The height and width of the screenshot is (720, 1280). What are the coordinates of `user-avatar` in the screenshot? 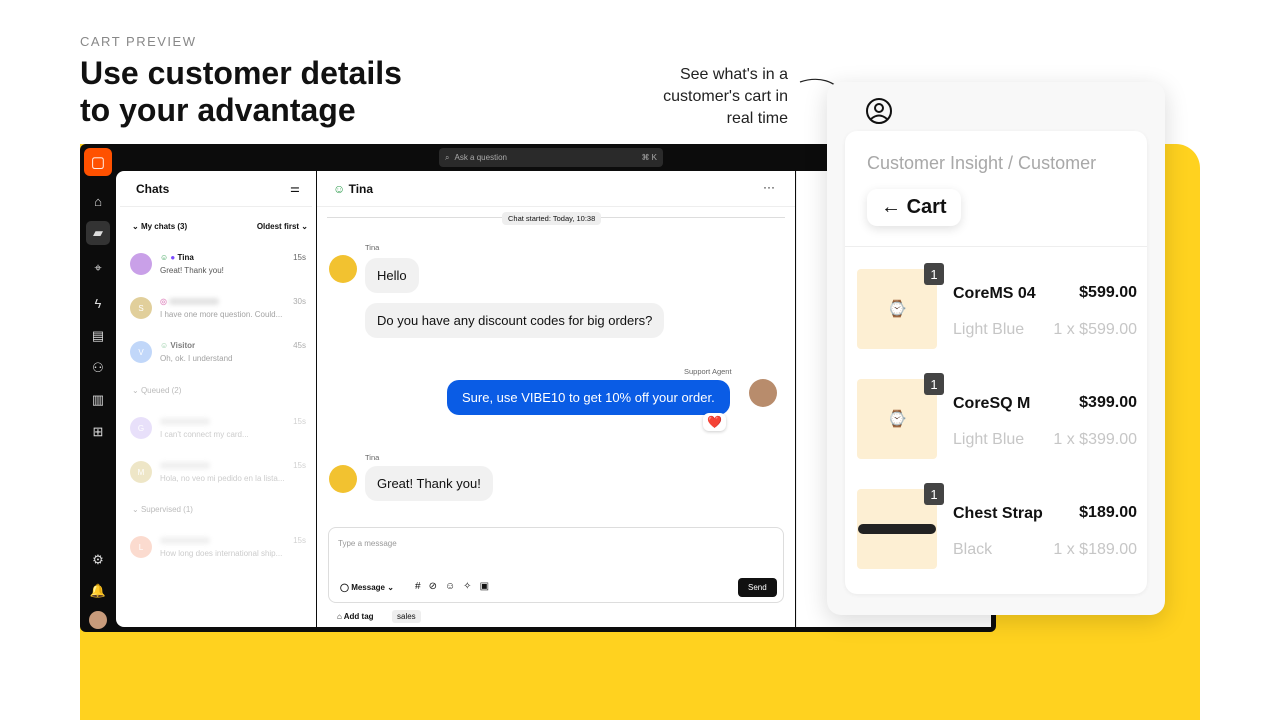 It's located at (98, 620).